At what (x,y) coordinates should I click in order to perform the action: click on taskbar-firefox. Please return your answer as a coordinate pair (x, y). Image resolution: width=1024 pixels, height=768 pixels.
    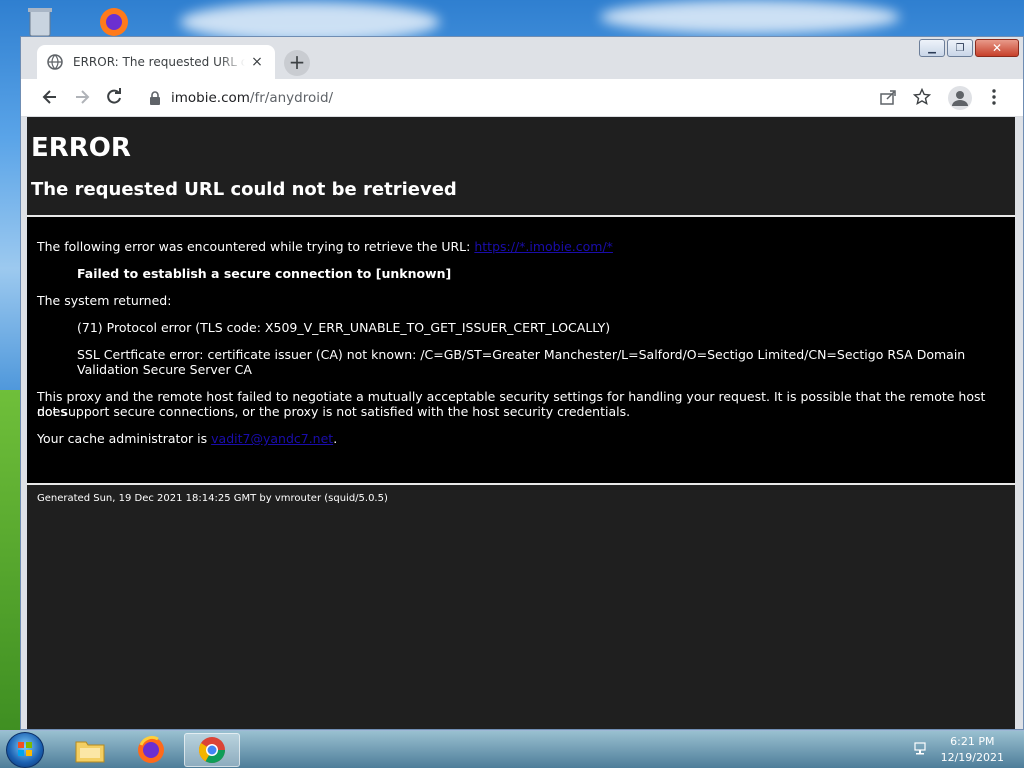
    Looking at the image, I should click on (151, 750).